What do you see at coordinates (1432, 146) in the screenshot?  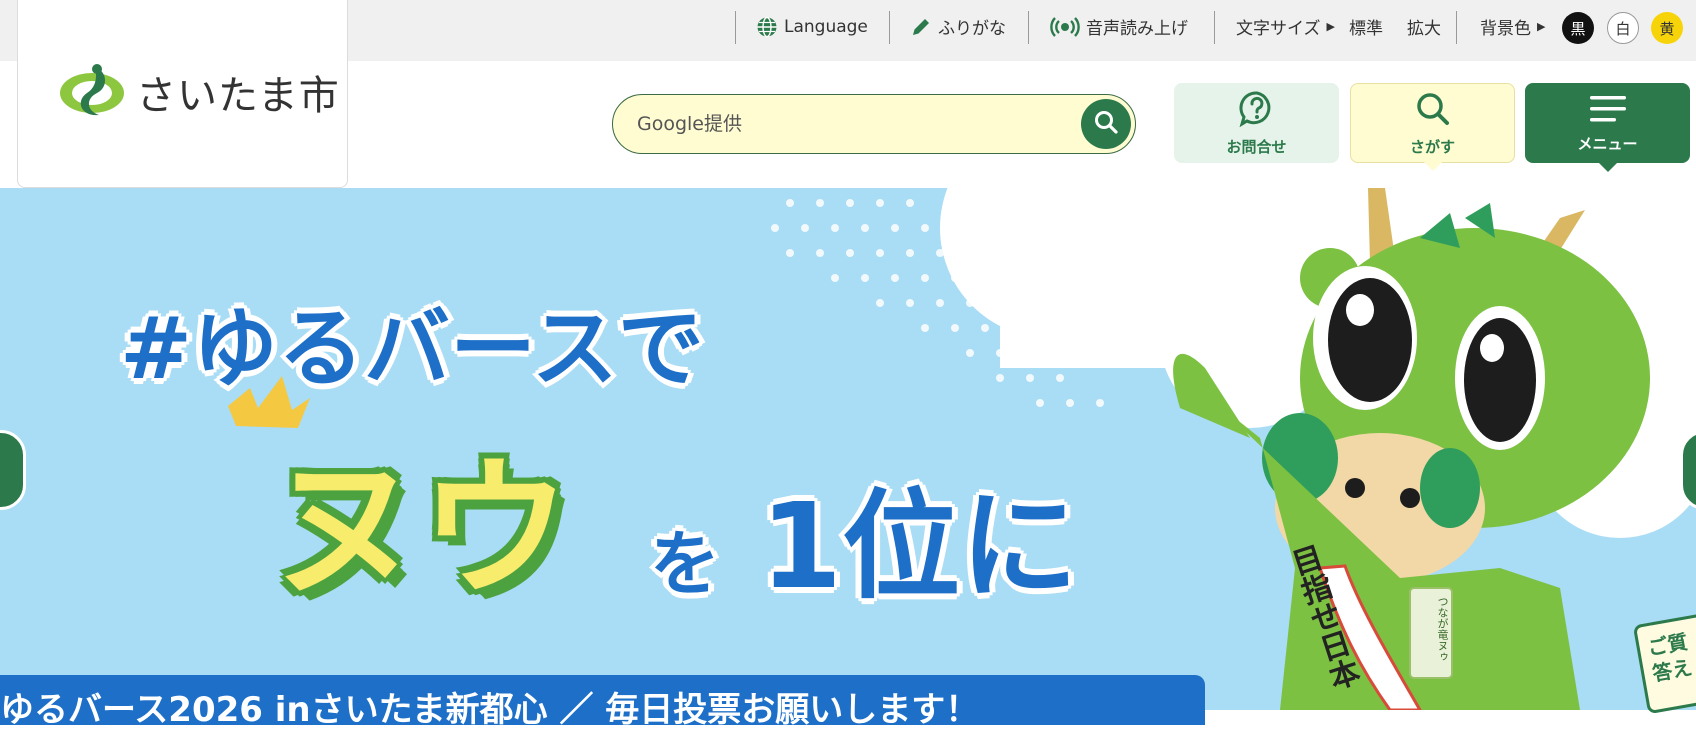 I see `find-label: さがす` at bounding box center [1432, 146].